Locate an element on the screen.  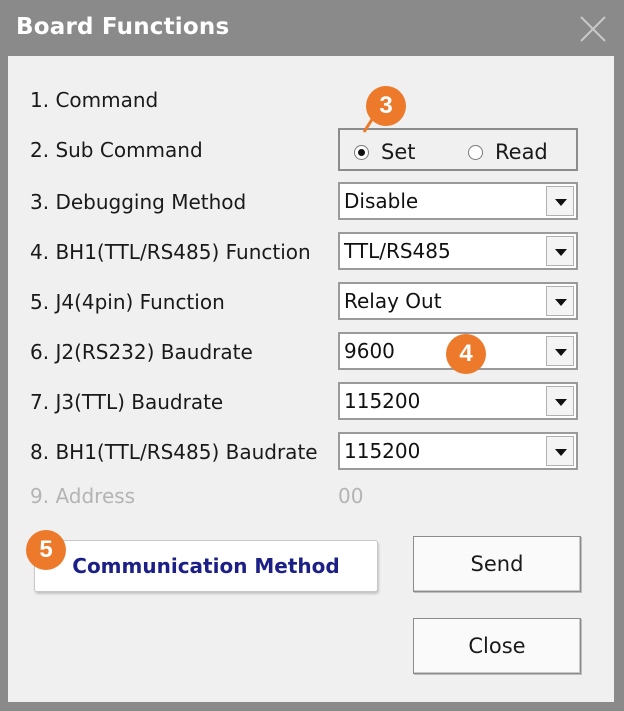
label-j4-function: 5. J4(4pin) Function is located at coordinates (127, 302).